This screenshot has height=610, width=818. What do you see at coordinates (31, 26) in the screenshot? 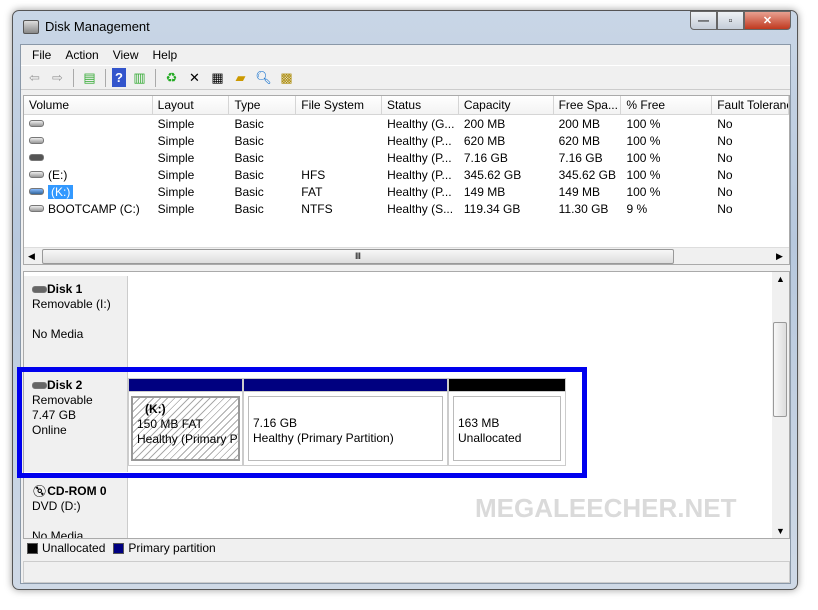
I see `disk-management-icon` at bounding box center [31, 26].